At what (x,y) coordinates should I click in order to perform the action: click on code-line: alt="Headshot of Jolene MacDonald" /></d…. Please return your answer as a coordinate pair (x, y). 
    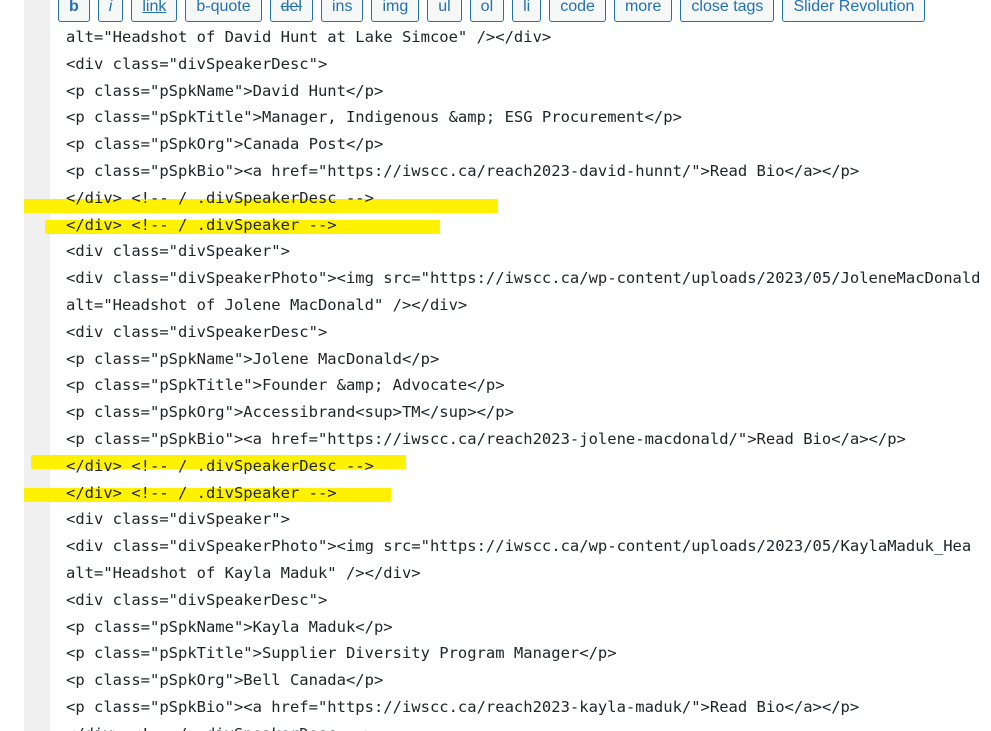
    Looking at the image, I should click on (267, 304).